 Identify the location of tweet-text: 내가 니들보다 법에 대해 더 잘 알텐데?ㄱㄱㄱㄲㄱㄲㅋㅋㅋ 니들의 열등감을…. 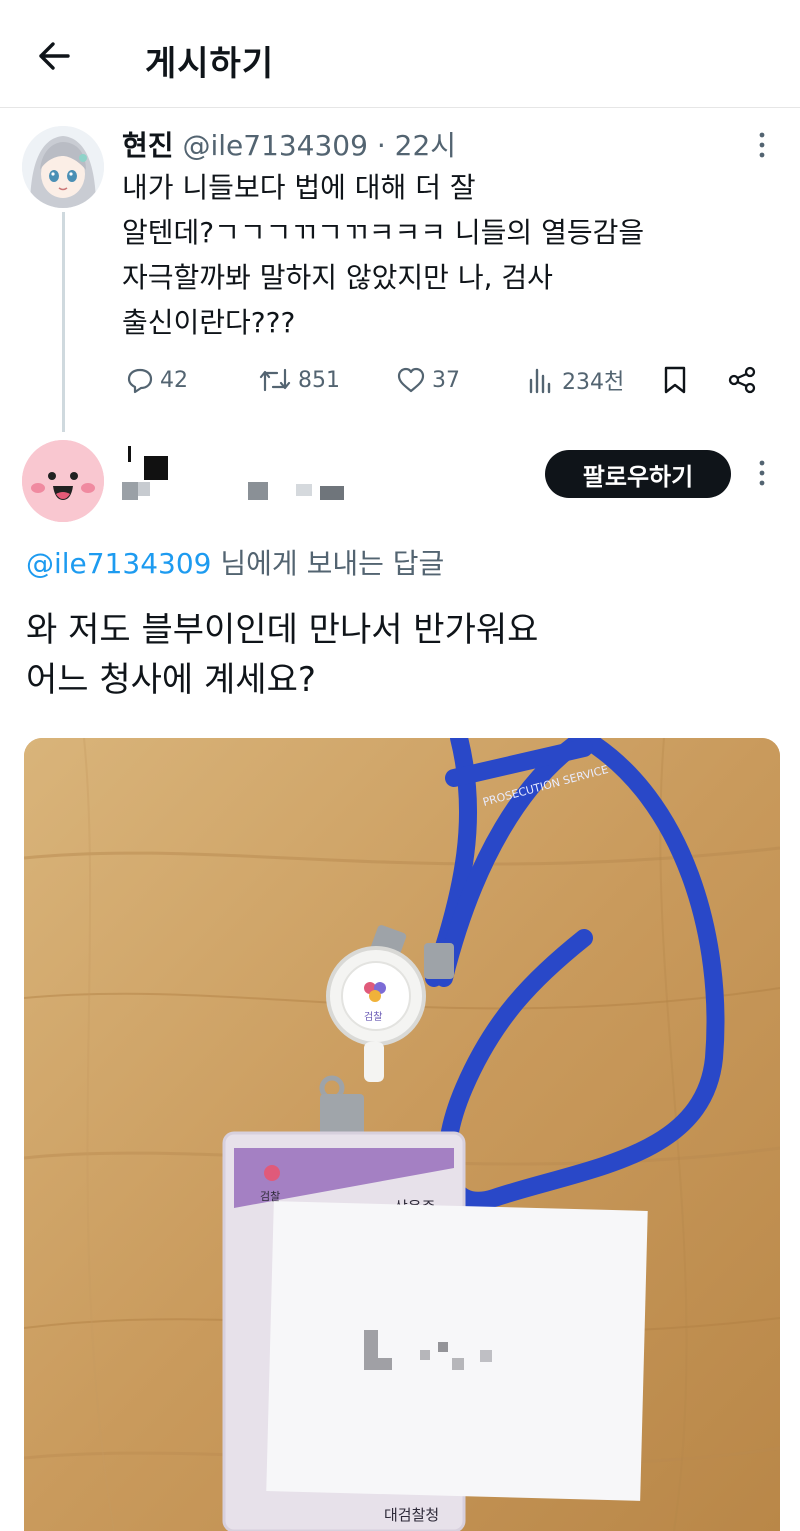
(442, 255).